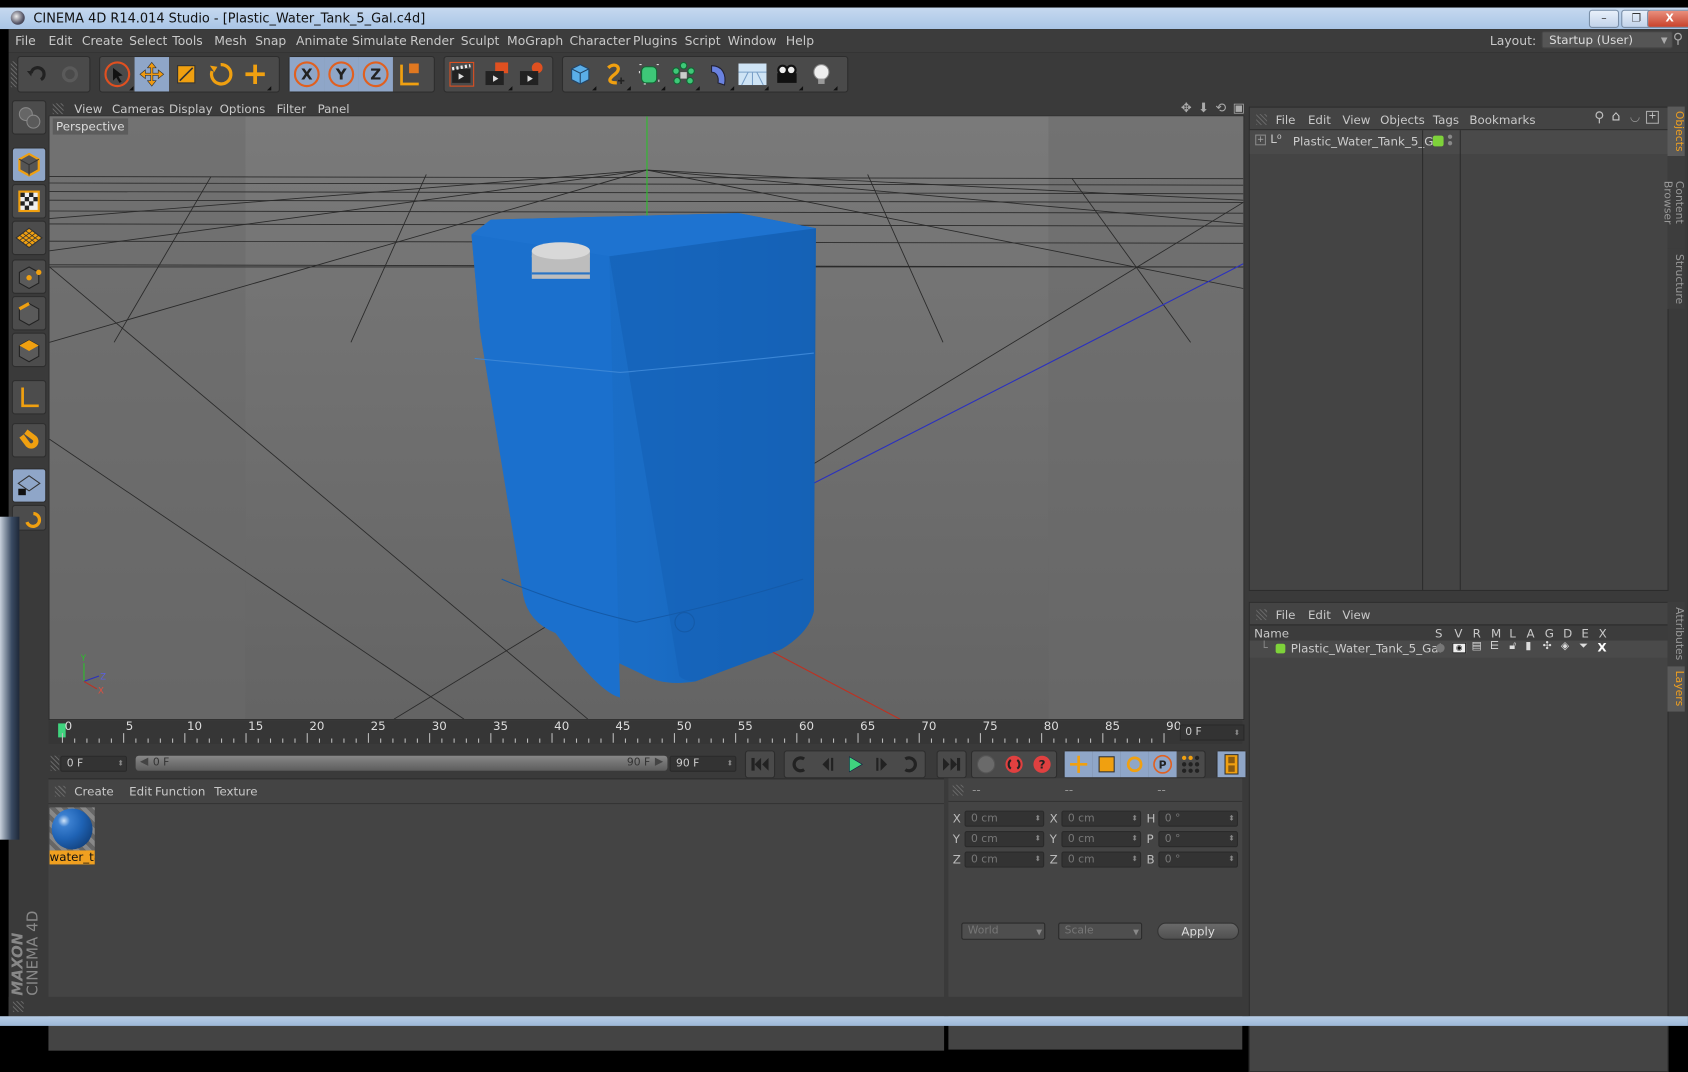  I want to click on minimize-button: –, so click(1604, 18).